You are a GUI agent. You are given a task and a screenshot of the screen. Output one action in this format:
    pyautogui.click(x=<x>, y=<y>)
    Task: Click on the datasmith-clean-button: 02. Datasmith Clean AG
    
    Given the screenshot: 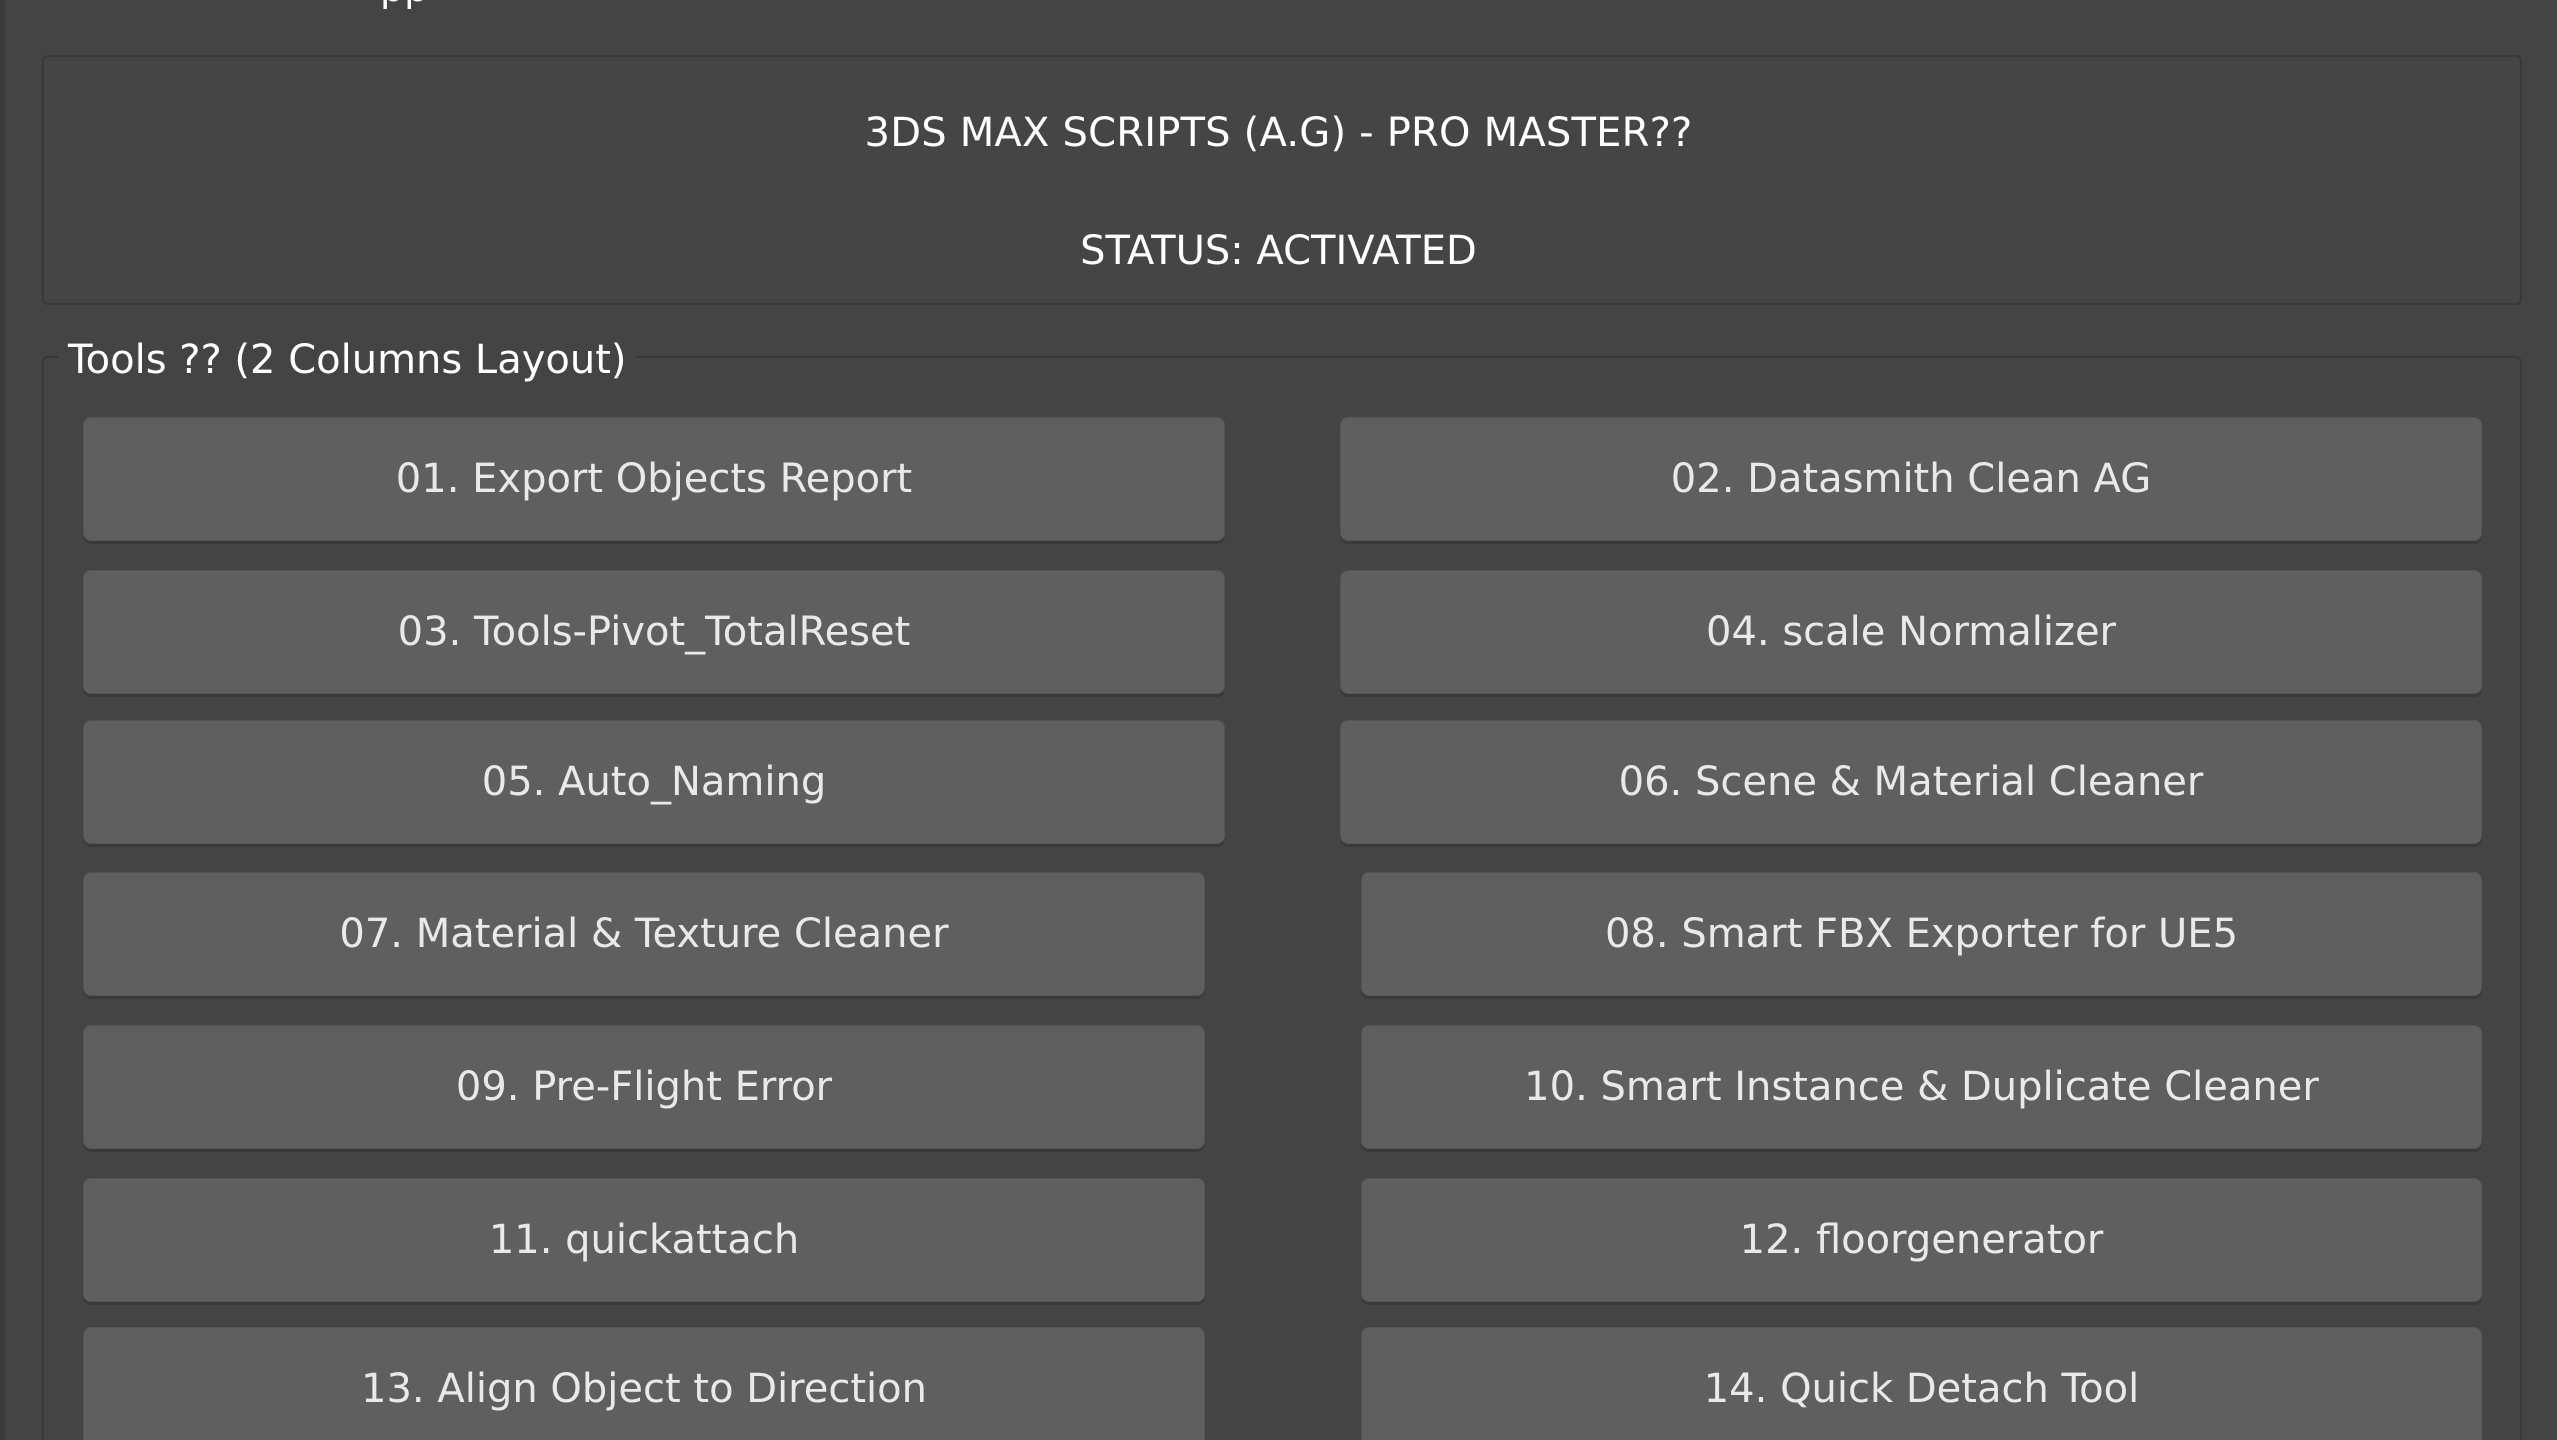 What is the action you would take?
    pyautogui.click(x=1911, y=479)
    